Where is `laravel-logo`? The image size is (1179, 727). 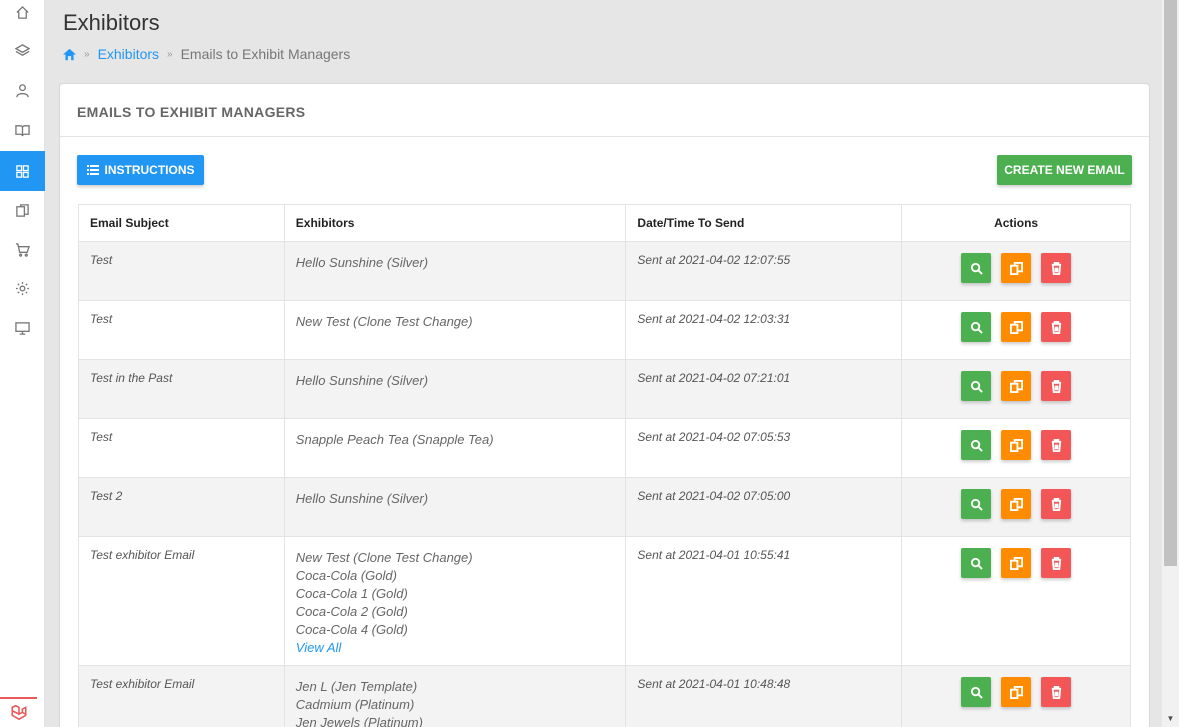
laravel-logo is located at coordinates (18, 712).